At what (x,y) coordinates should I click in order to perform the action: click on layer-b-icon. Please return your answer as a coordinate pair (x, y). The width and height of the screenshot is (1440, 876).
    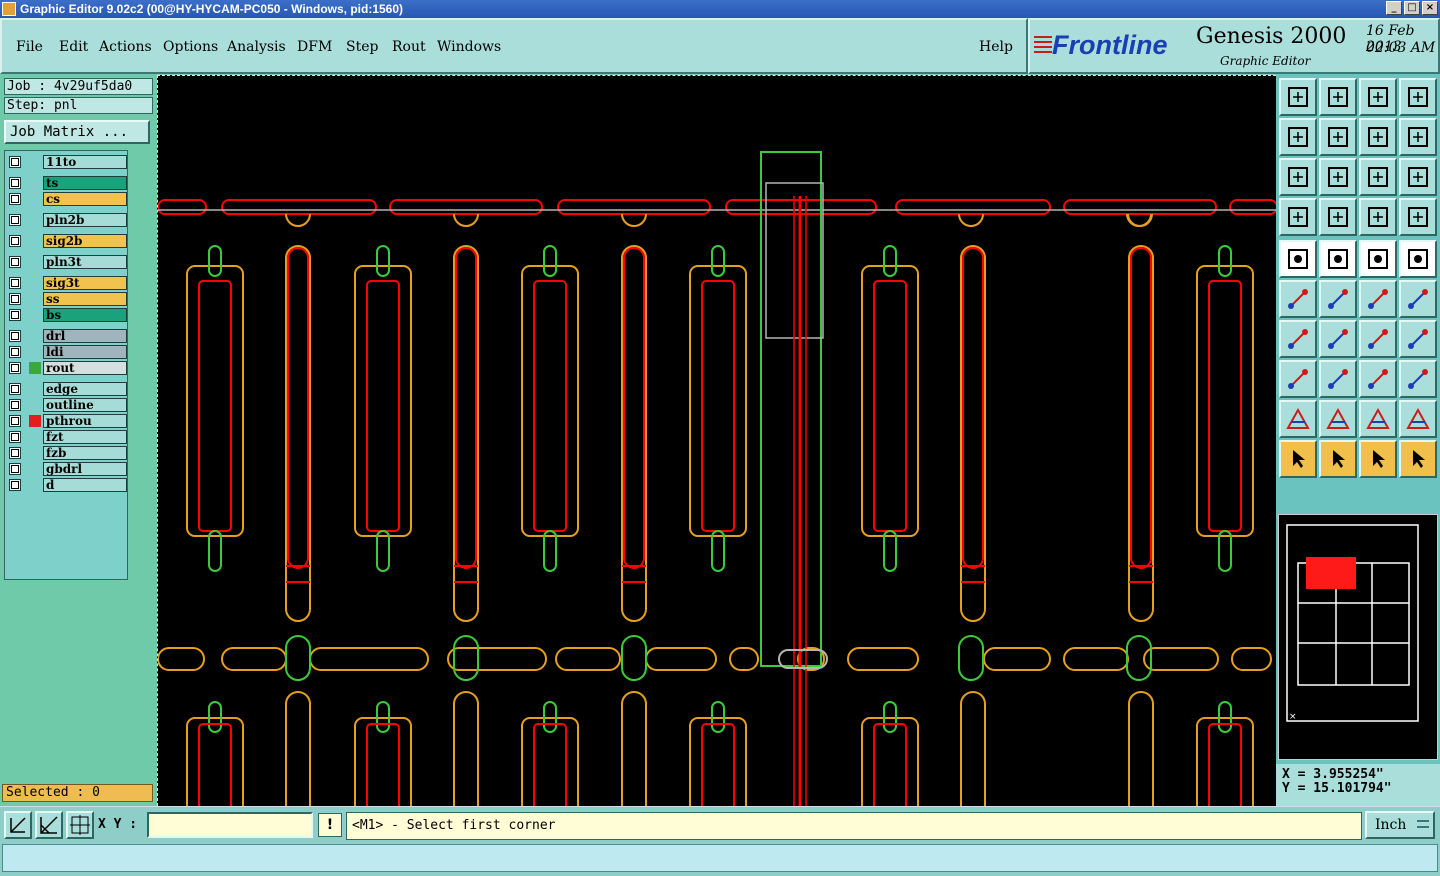
    Looking at the image, I should click on (1418, 217).